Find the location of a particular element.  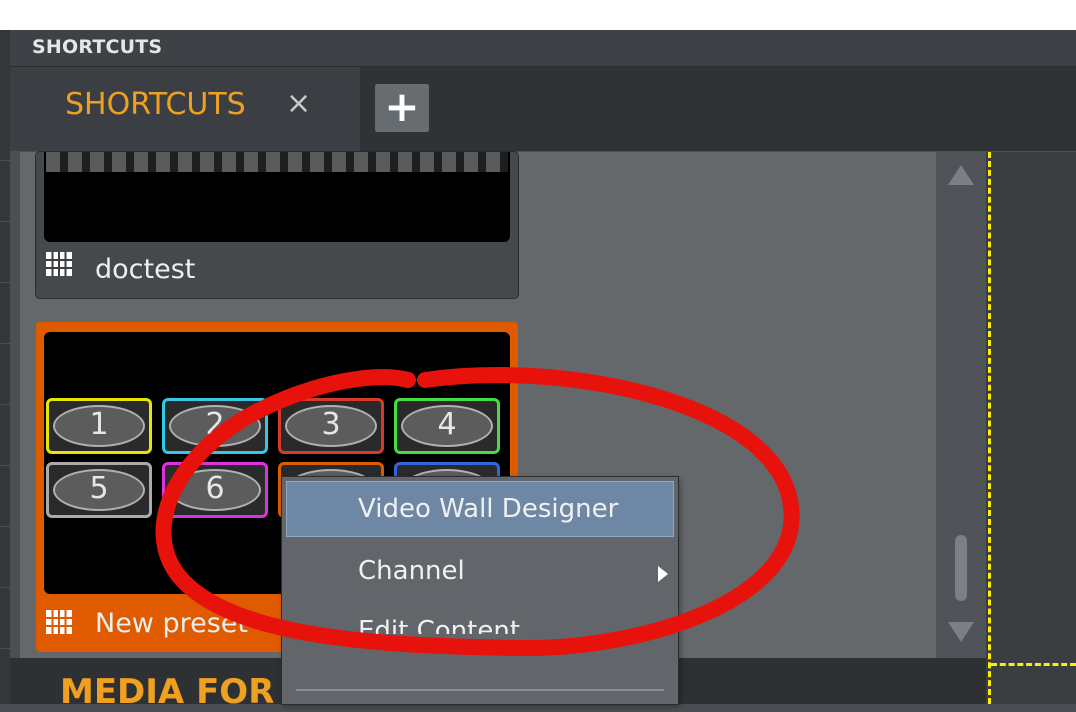

scroll-up-arrow-icon is located at coordinates (961, 175).